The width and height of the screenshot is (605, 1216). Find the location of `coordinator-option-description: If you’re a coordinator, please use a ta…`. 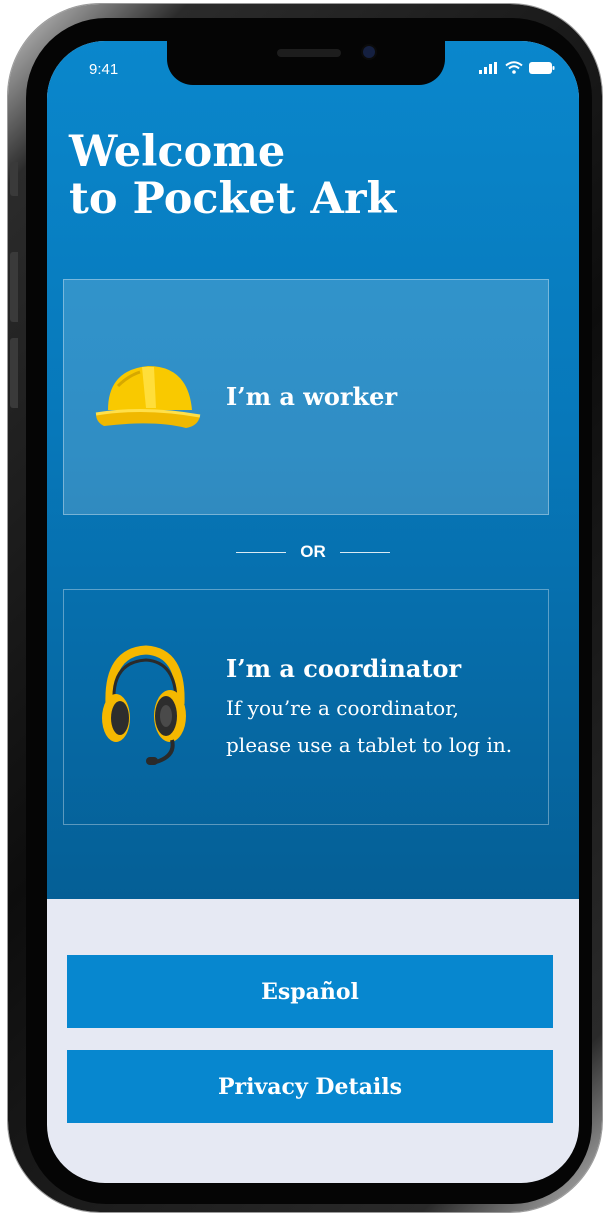

coordinator-option-description: If you’re a coordinator, please use a ta… is located at coordinates (369, 726).